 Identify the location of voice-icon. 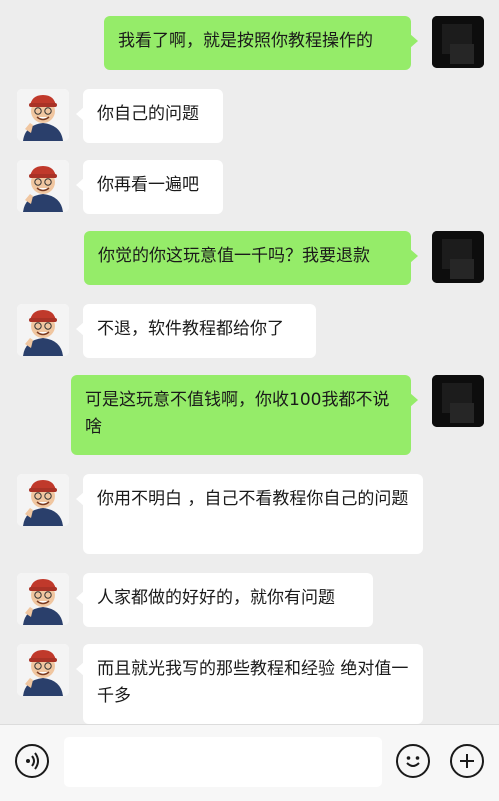
(32, 761).